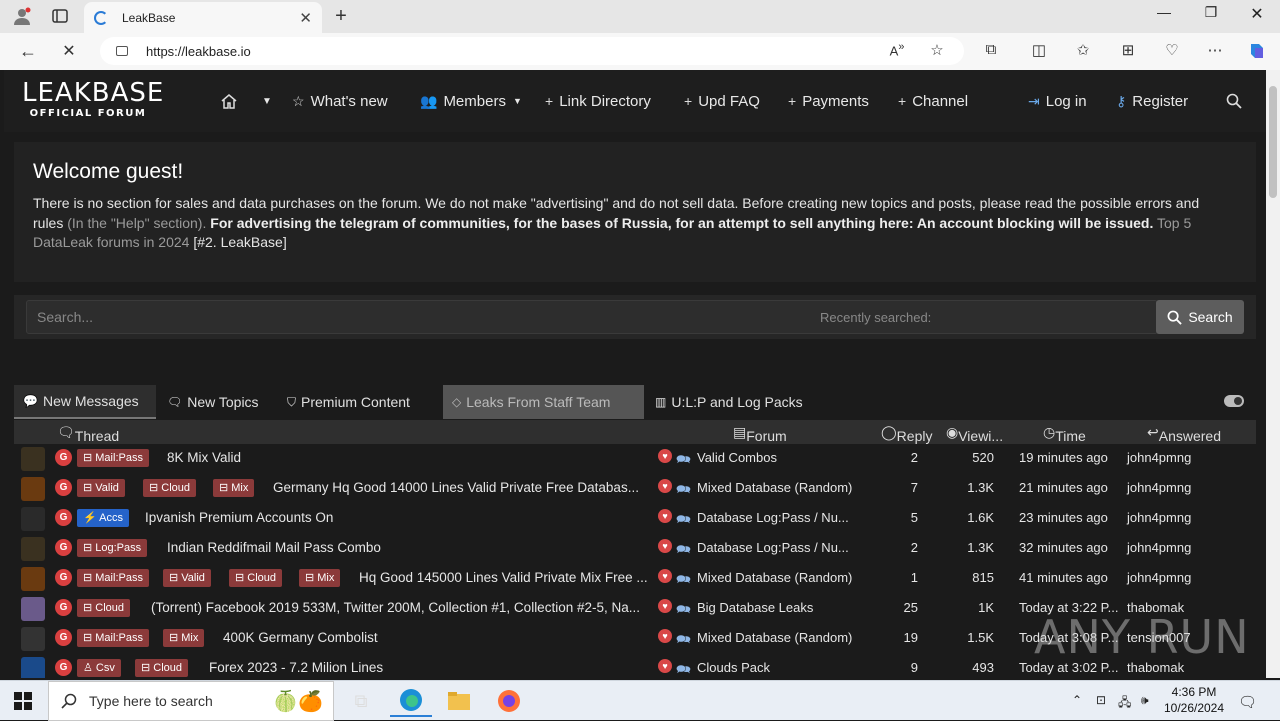 Image resolution: width=1280 pixels, height=721 pixels. I want to click on system-clock: 4:36 PM 10/26/2024, so click(1194, 700).